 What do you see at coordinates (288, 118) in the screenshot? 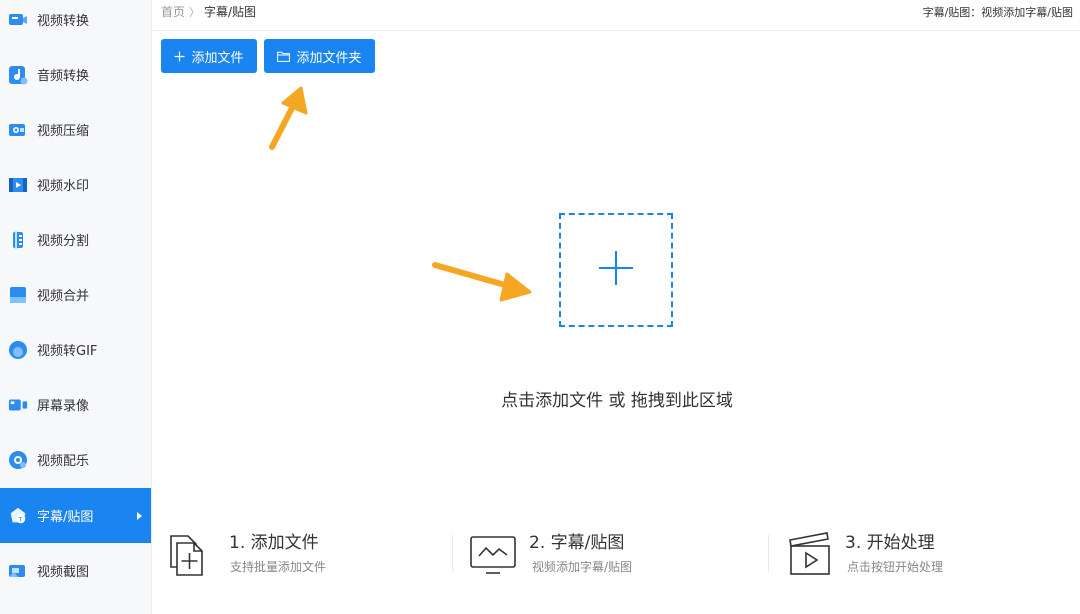
I see `arrow-up-icon` at bounding box center [288, 118].